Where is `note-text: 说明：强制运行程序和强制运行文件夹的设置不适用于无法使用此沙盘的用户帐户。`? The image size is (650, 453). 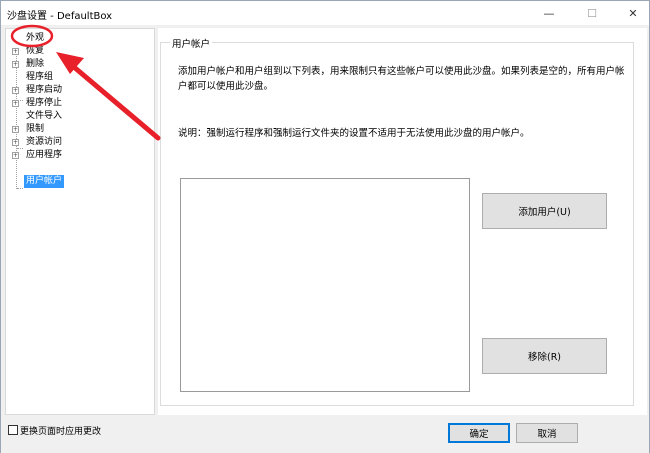
note-text: 说明：强制运行程序和强制运行文件夹的设置不适用于无法使用此沙盘的用户帐户。 is located at coordinates (354, 133).